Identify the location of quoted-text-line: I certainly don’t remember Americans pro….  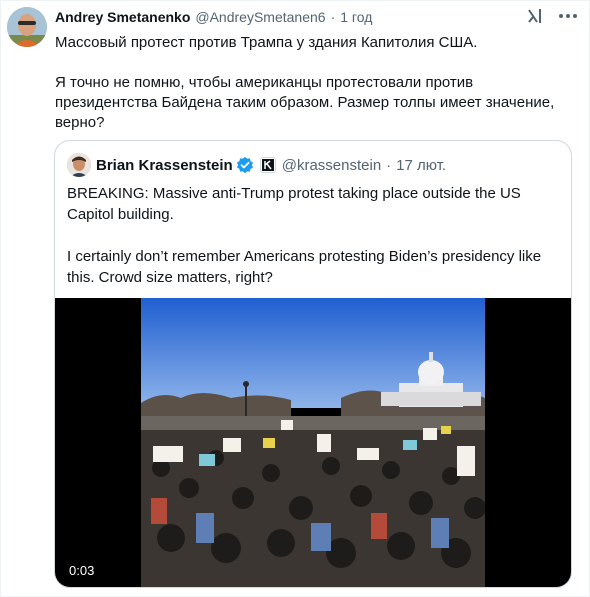
(304, 267).